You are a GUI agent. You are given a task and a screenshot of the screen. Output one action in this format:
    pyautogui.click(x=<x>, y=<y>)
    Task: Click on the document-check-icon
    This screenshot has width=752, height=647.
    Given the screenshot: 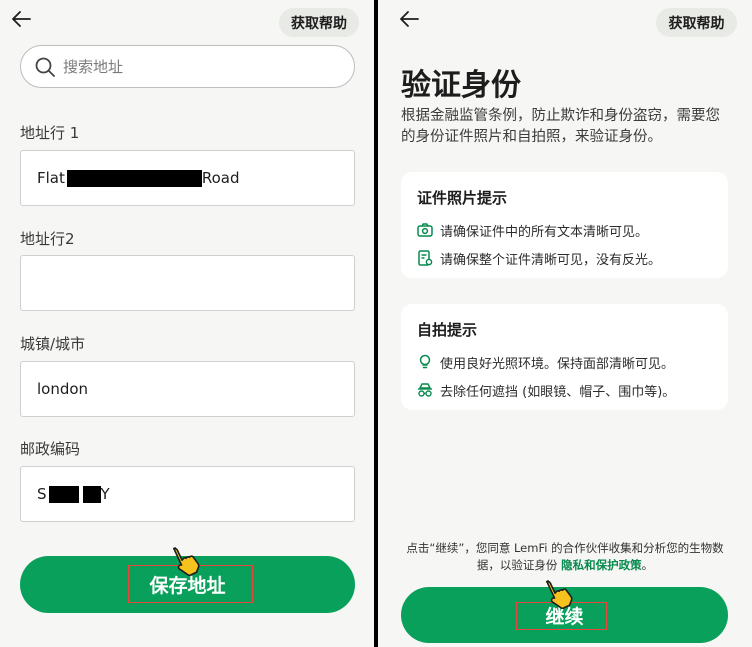 What is the action you would take?
    pyautogui.click(x=425, y=258)
    